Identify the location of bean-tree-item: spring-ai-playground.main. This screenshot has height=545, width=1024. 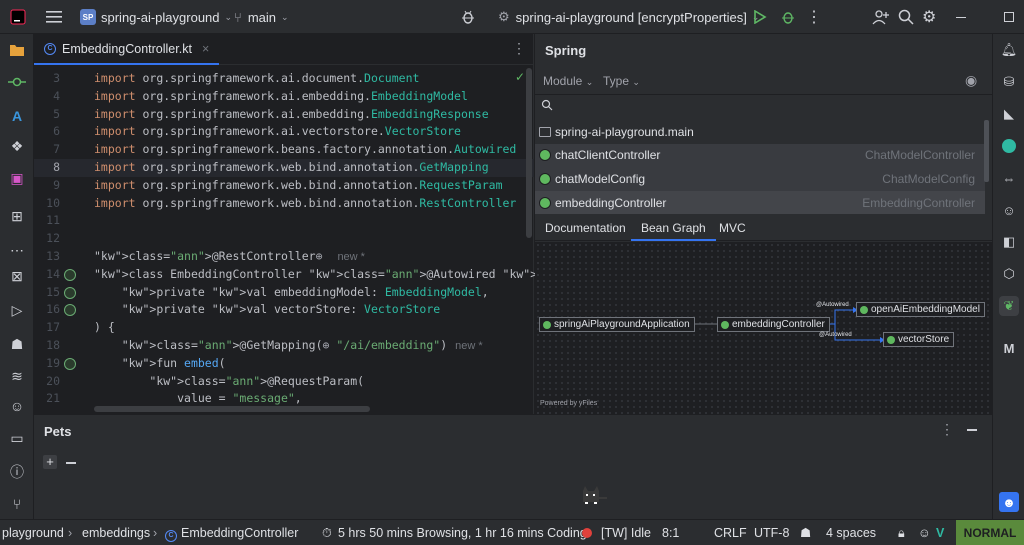
(760, 132).